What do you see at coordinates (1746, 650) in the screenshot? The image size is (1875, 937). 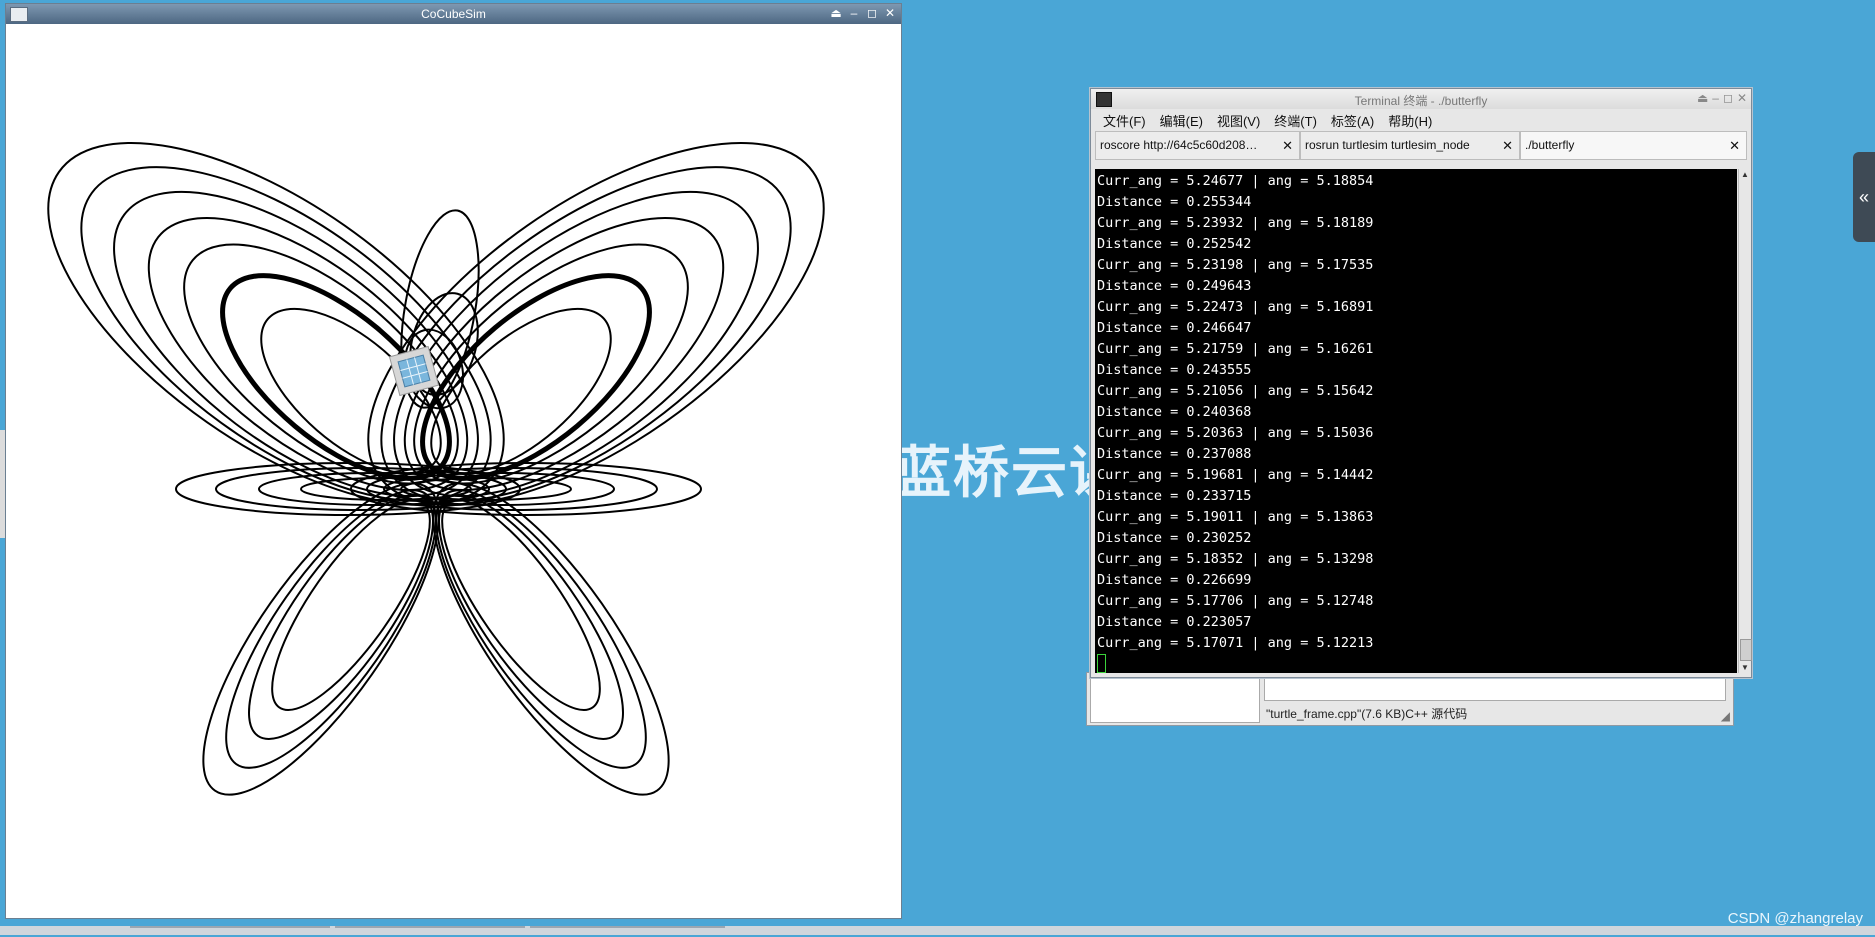 I see `scroll-thumb` at bounding box center [1746, 650].